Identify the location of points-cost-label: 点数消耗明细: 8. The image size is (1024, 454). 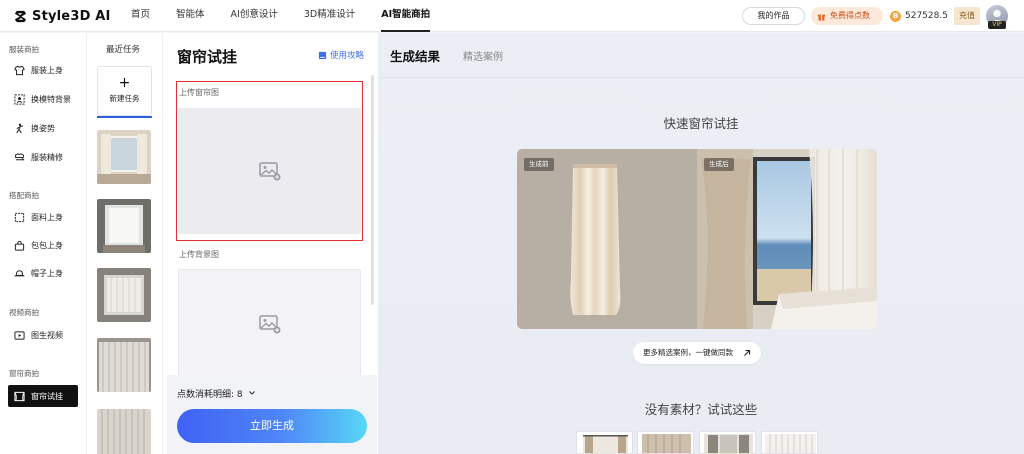
(210, 395).